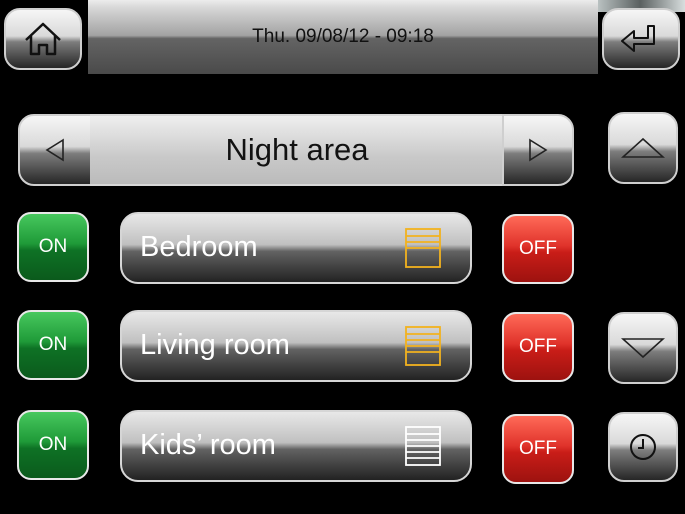  Describe the element at coordinates (53, 247) in the screenshot. I see `bedroom-on-button: ON` at that location.